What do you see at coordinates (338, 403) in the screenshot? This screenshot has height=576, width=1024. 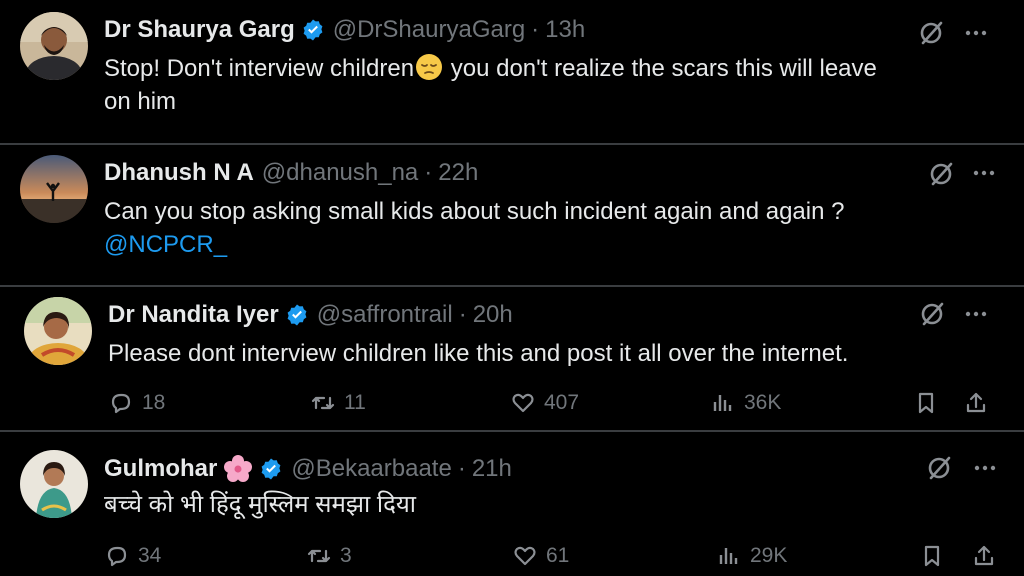 I see `repost-button: 11` at bounding box center [338, 403].